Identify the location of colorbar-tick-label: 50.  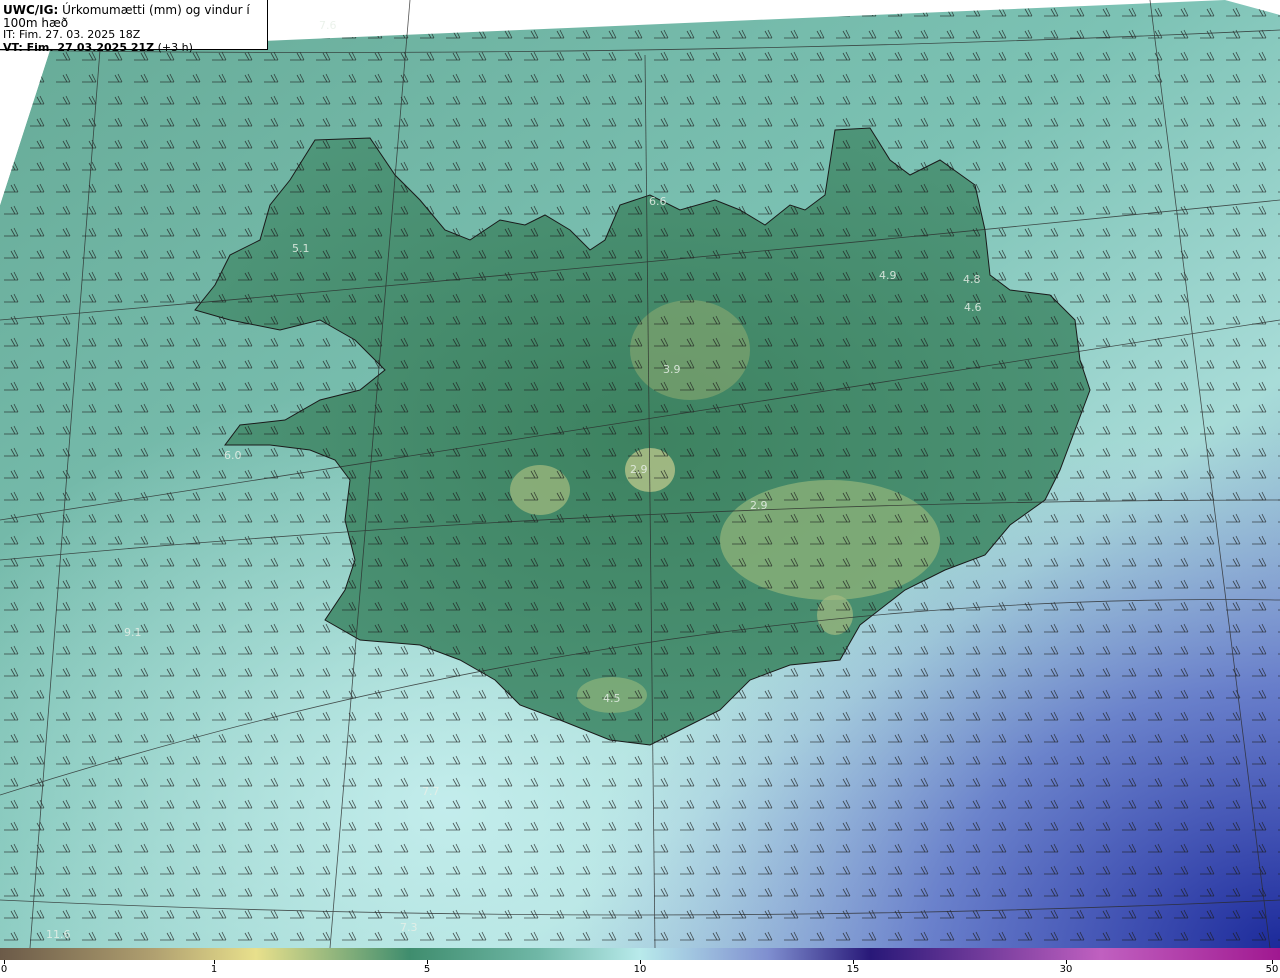
(1272, 969).